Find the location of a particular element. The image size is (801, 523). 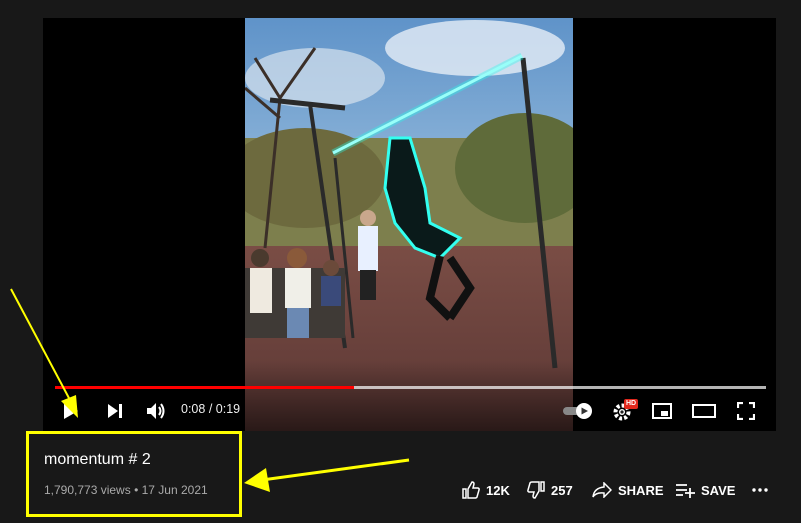

progress-played is located at coordinates (204, 387).